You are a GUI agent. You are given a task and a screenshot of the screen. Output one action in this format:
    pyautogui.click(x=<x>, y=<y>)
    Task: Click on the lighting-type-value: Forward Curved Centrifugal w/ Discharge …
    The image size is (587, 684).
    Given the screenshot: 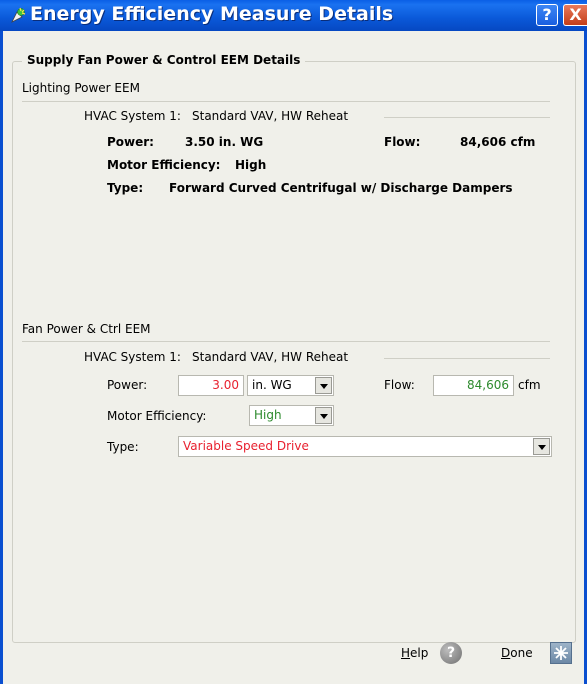 What is the action you would take?
    pyautogui.click(x=341, y=188)
    